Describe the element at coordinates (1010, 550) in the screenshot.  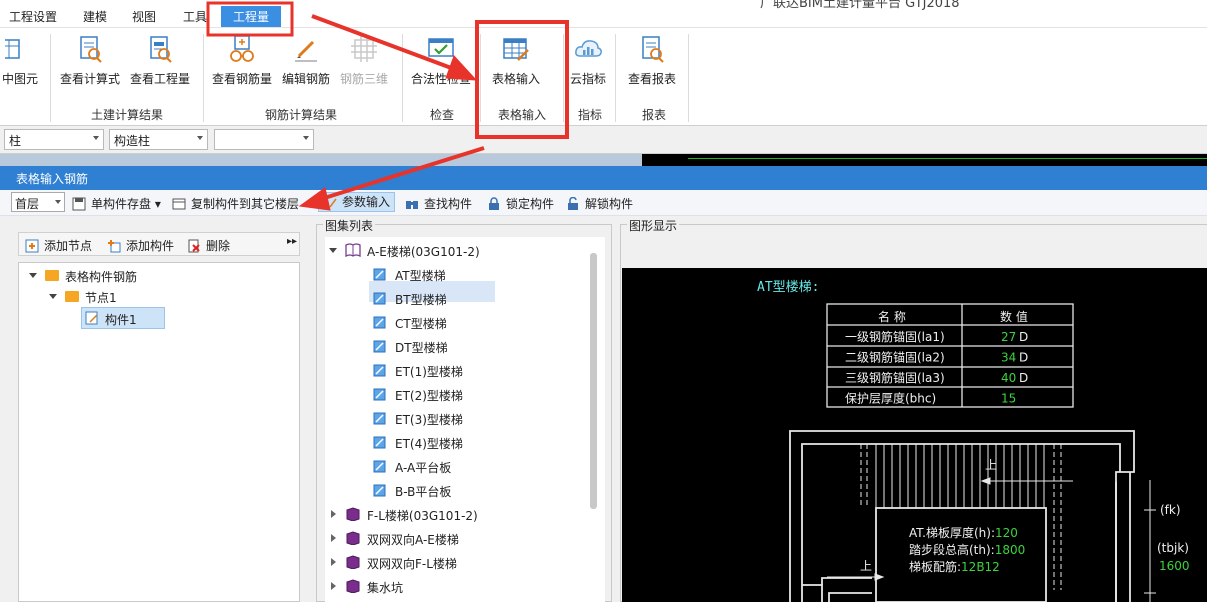
I see `stair-param-value: 1800` at that location.